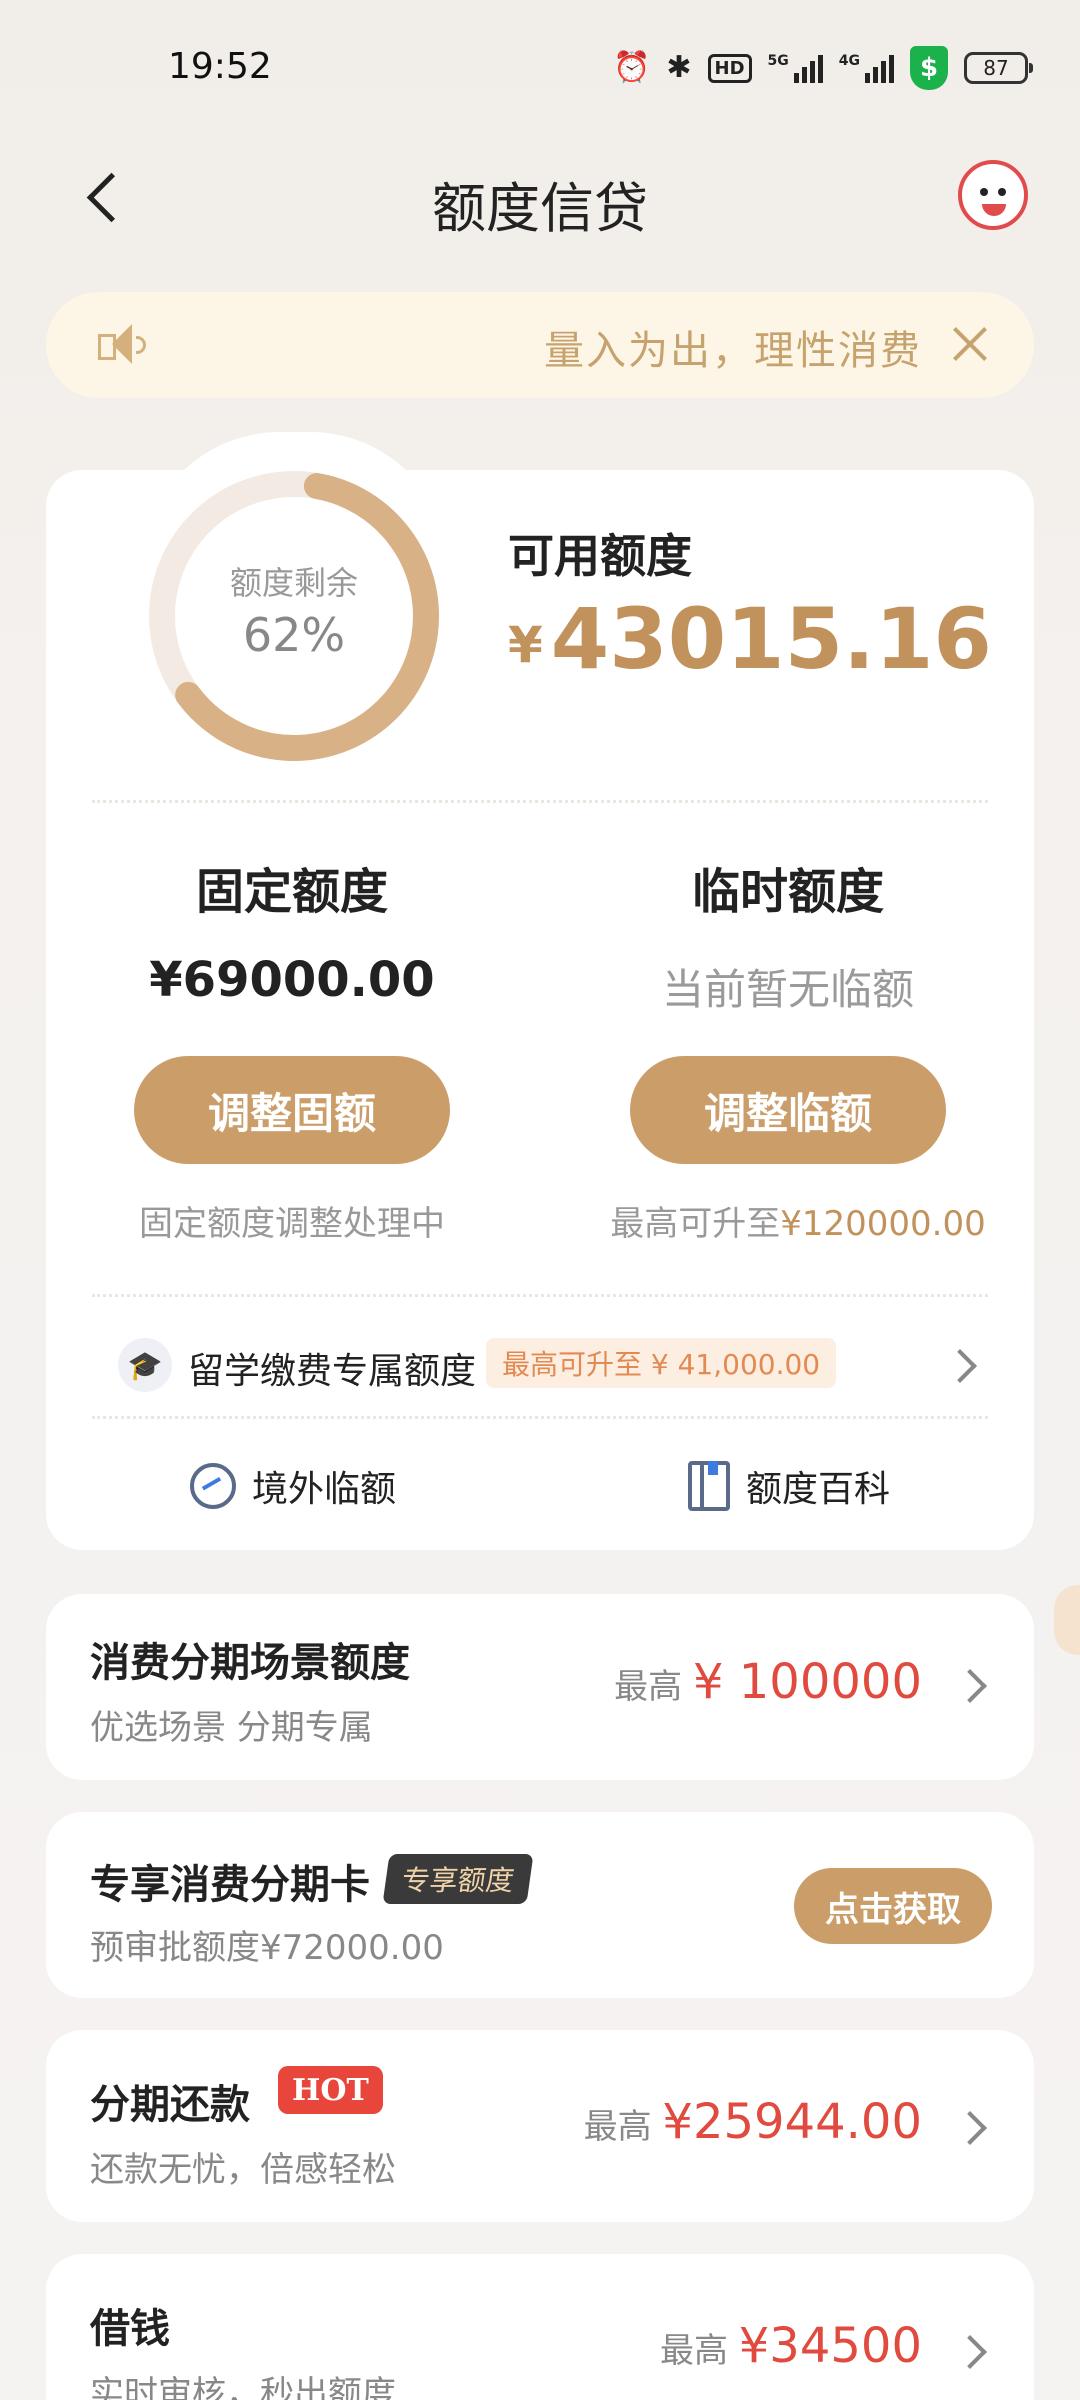 This screenshot has width=1080, height=2400. I want to click on remaining-label: 额度剩余, so click(293, 583).